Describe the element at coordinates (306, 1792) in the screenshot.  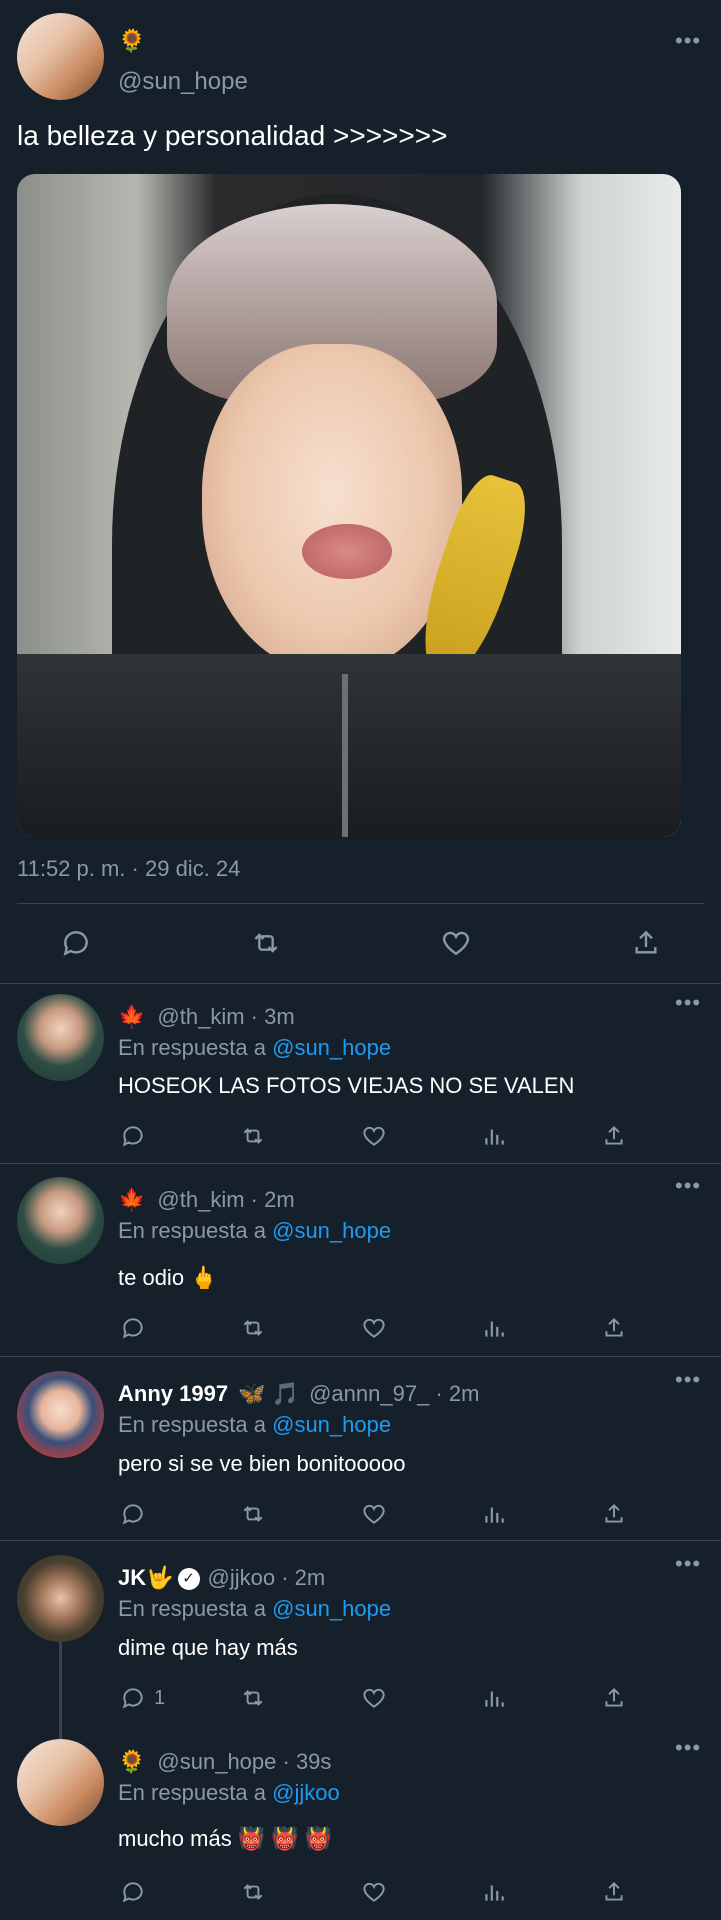
I see `reply-to-link: @jjkoo` at that location.